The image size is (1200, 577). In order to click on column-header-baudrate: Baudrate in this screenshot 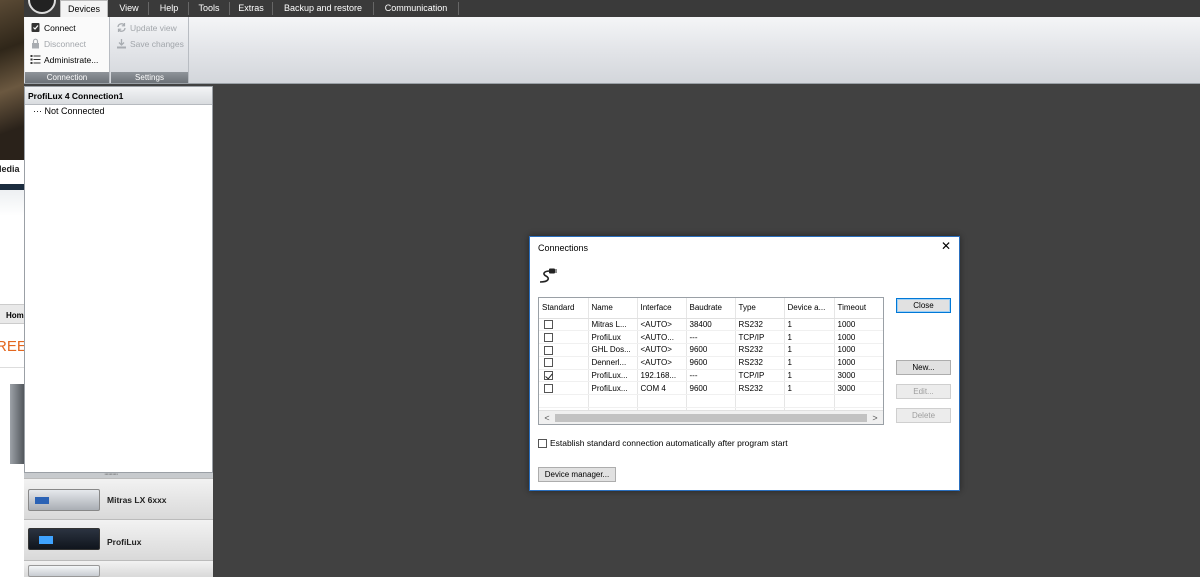, I will do `click(711, 308)`.